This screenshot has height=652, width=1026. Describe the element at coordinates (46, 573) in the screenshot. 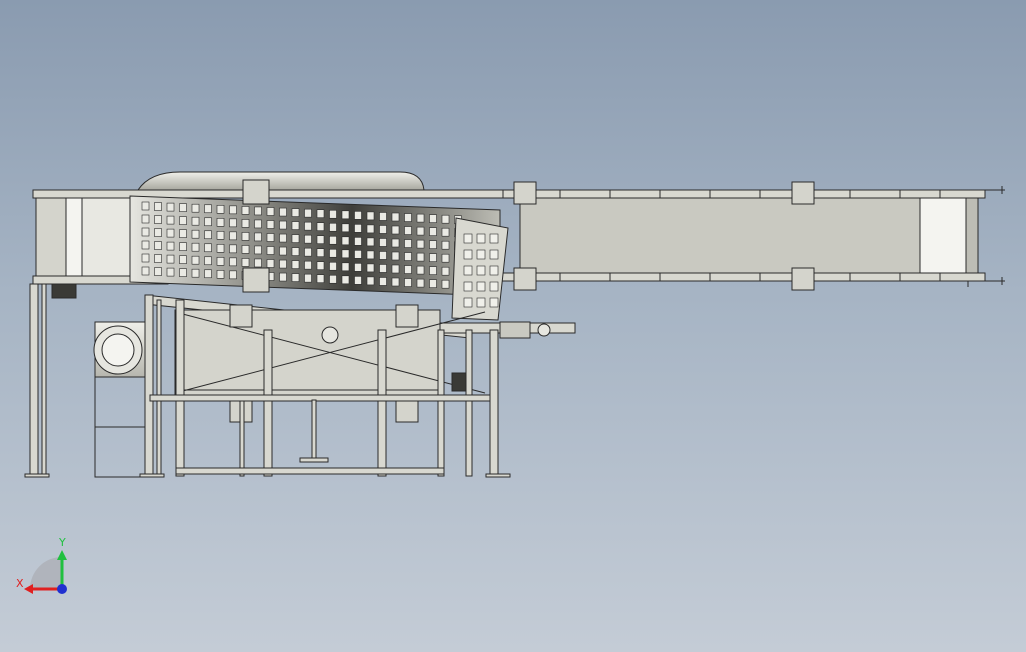

I see `triad-origin-quadrant-icon` at that location.